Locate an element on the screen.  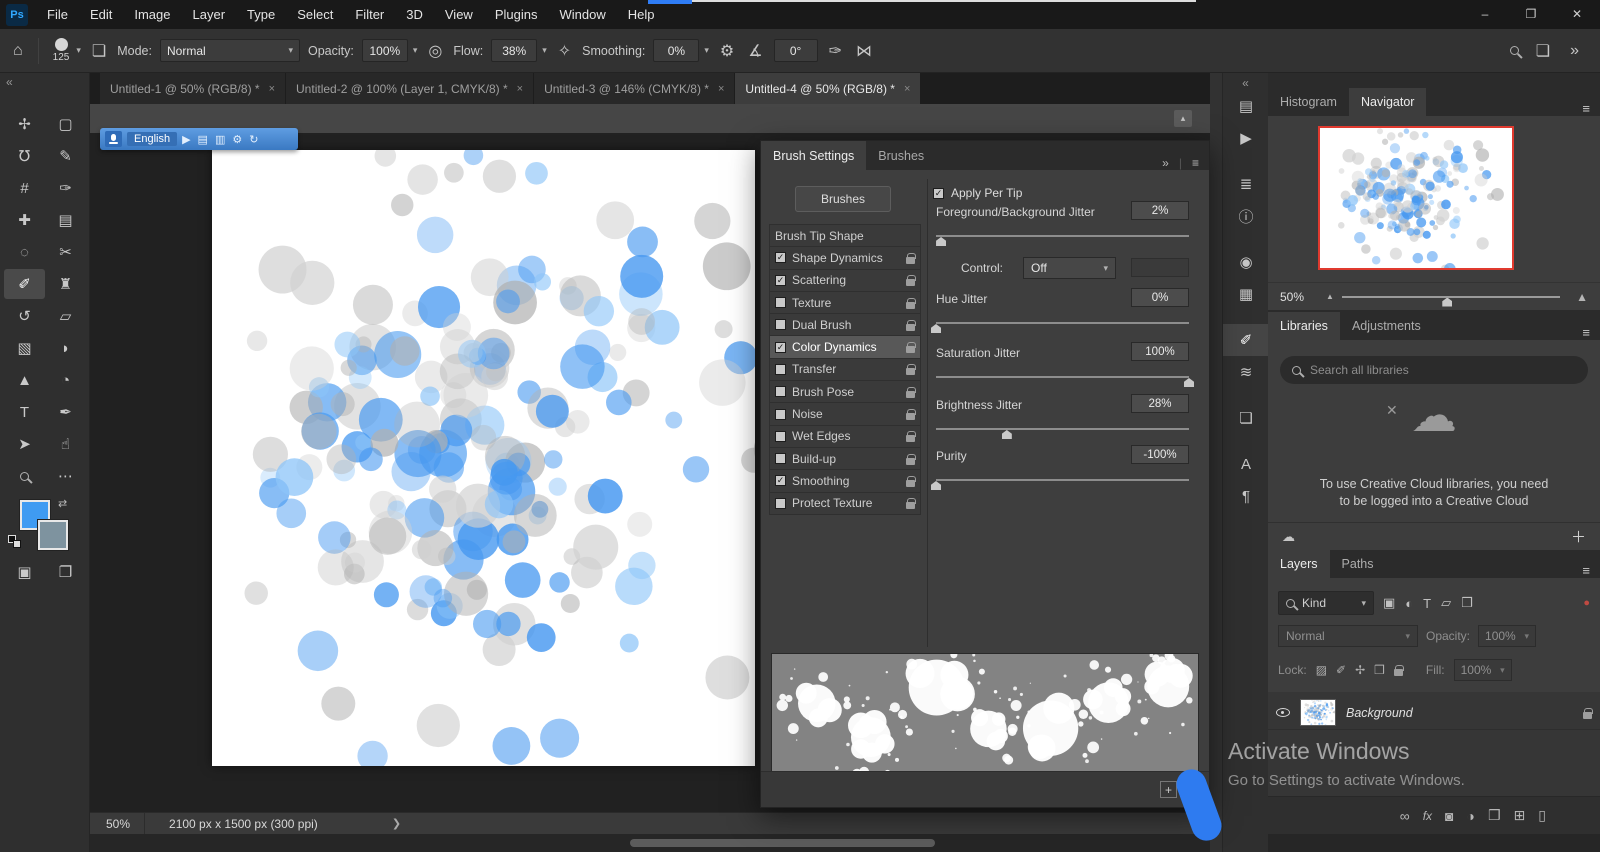
healing-brush-tool: ✚ is located at coordinates (24, 220).